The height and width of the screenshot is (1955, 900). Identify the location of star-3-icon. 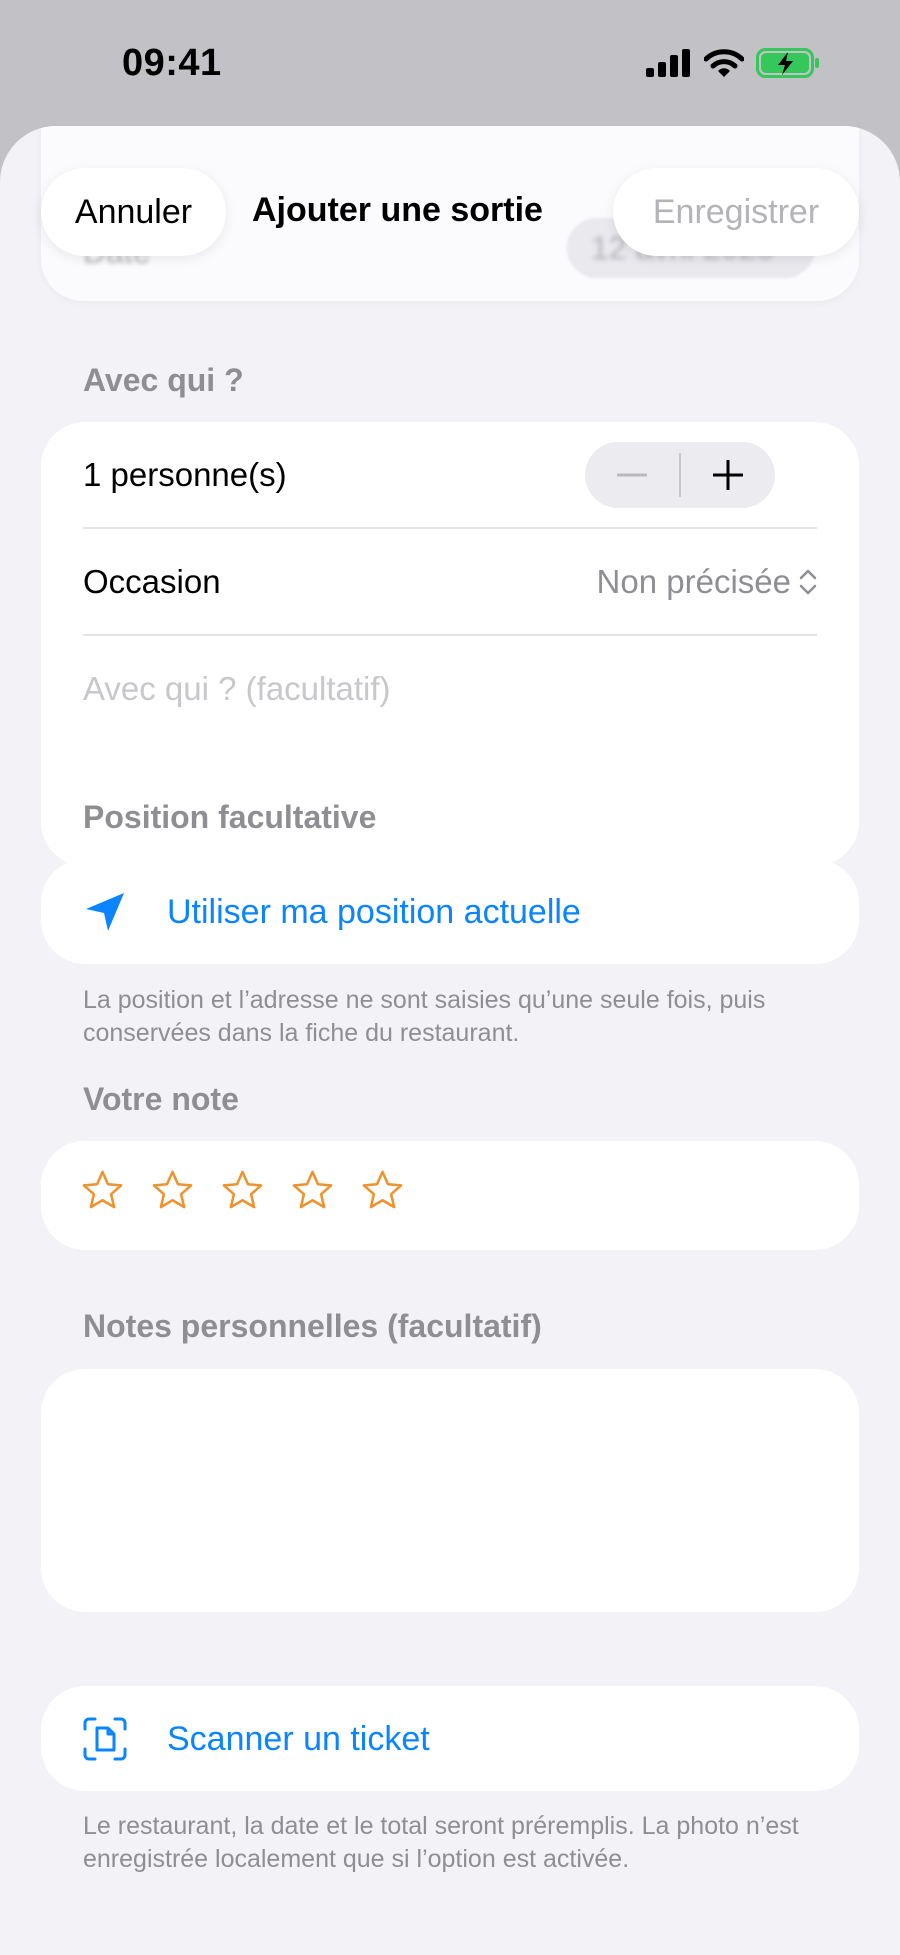
(242, 1190).